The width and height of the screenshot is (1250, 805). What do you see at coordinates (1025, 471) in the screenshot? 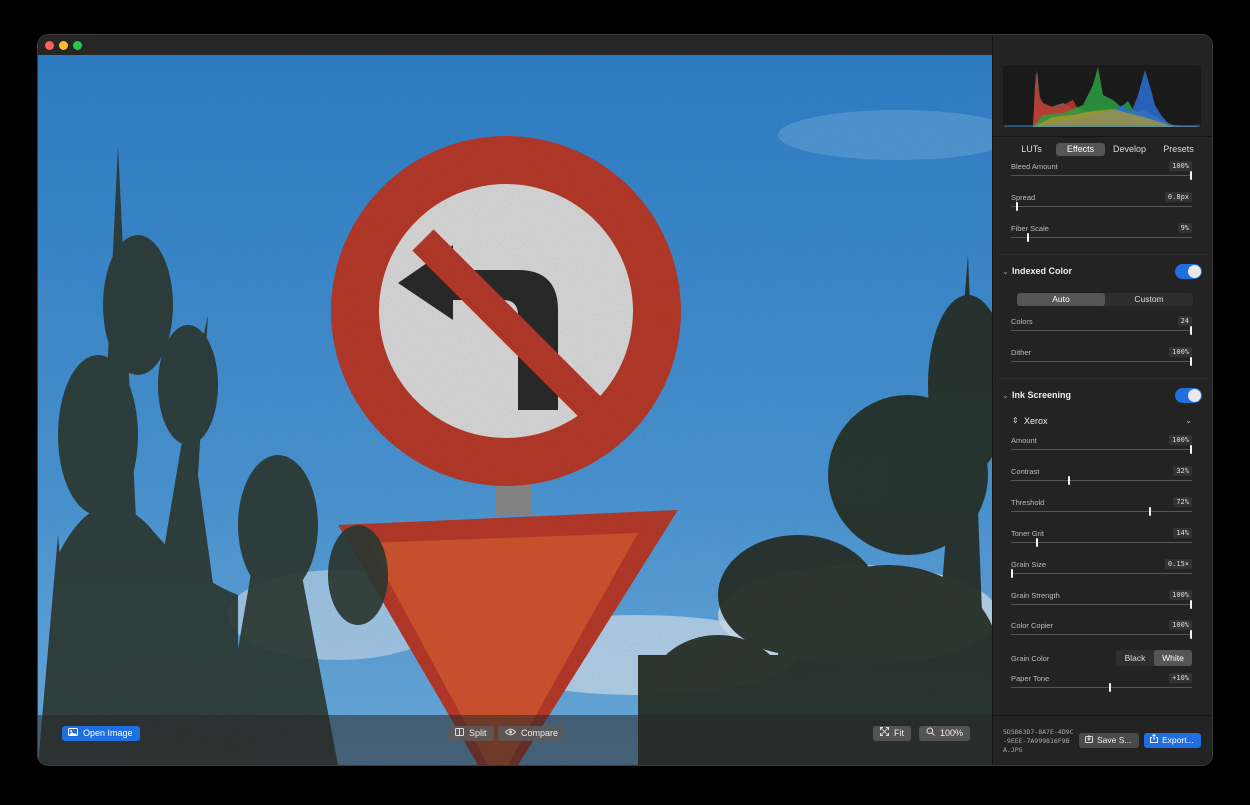
I see `contrast-label: Contrast` at bounding box center [1025, 471].